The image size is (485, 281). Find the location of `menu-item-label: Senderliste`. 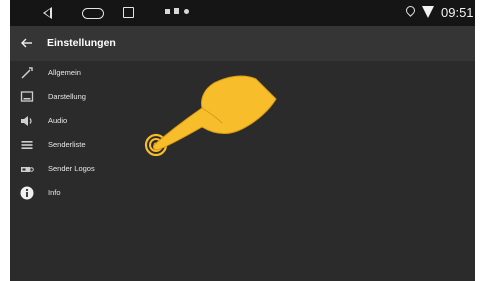

menu-item-label: Senderliste is located at coordinates (67, 144).